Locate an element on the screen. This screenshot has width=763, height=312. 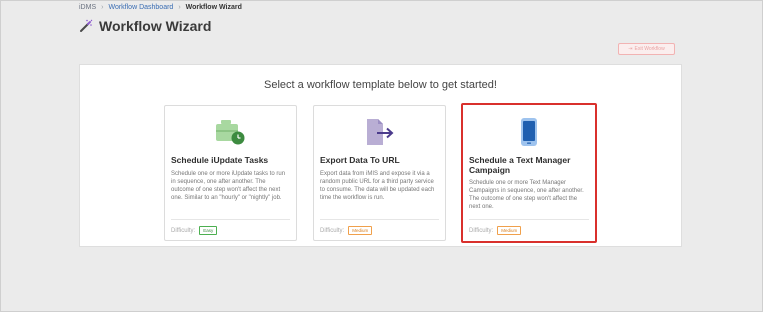
breadcrumb-current: Workflow Wizard is located at coordinates (213, 7).